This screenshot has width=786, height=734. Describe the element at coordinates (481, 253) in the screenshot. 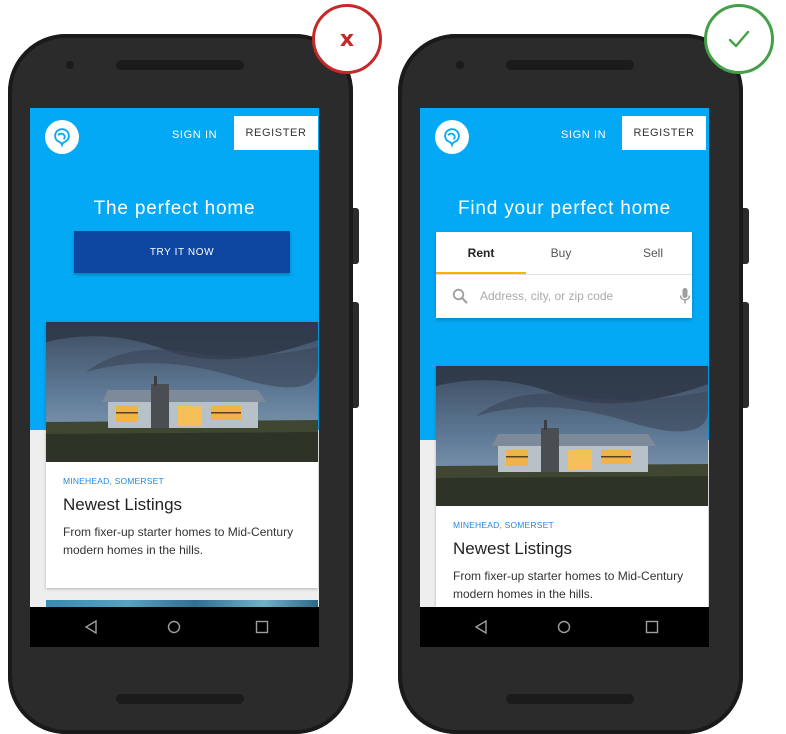

I see `tab-rent: Rent` at that location.